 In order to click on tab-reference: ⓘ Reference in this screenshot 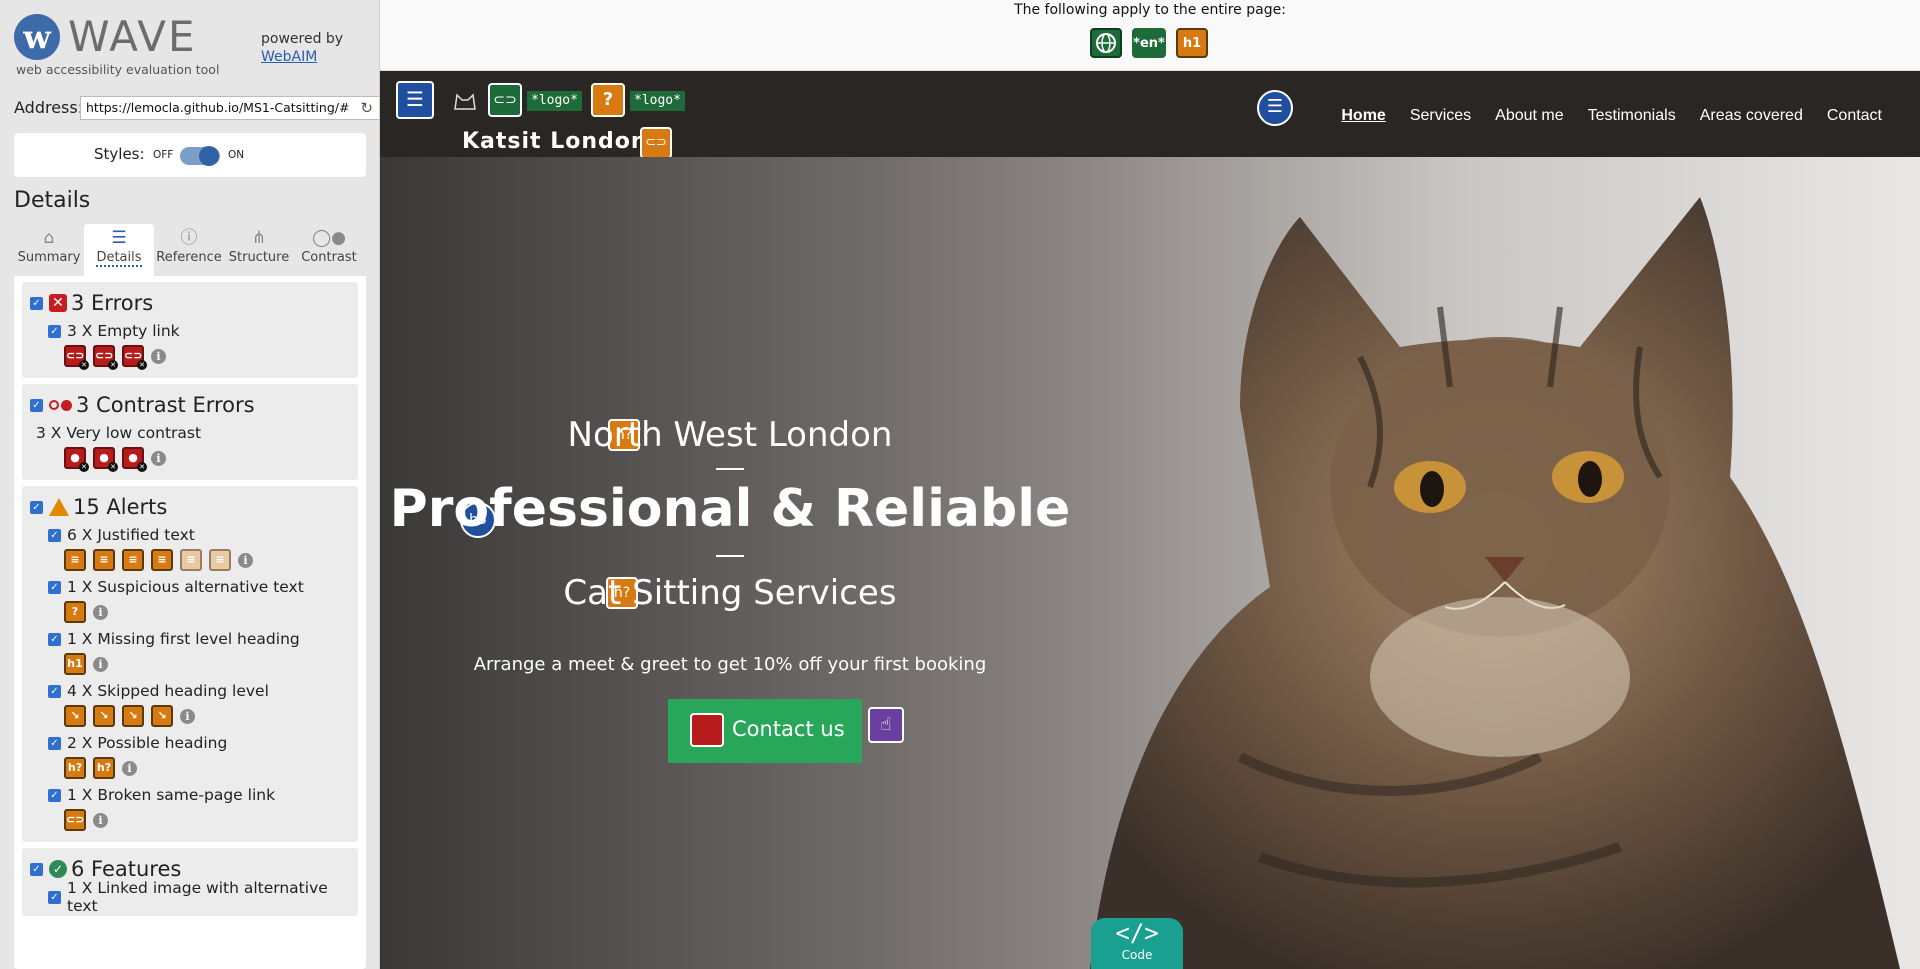, I will do `click(189, 250)`.